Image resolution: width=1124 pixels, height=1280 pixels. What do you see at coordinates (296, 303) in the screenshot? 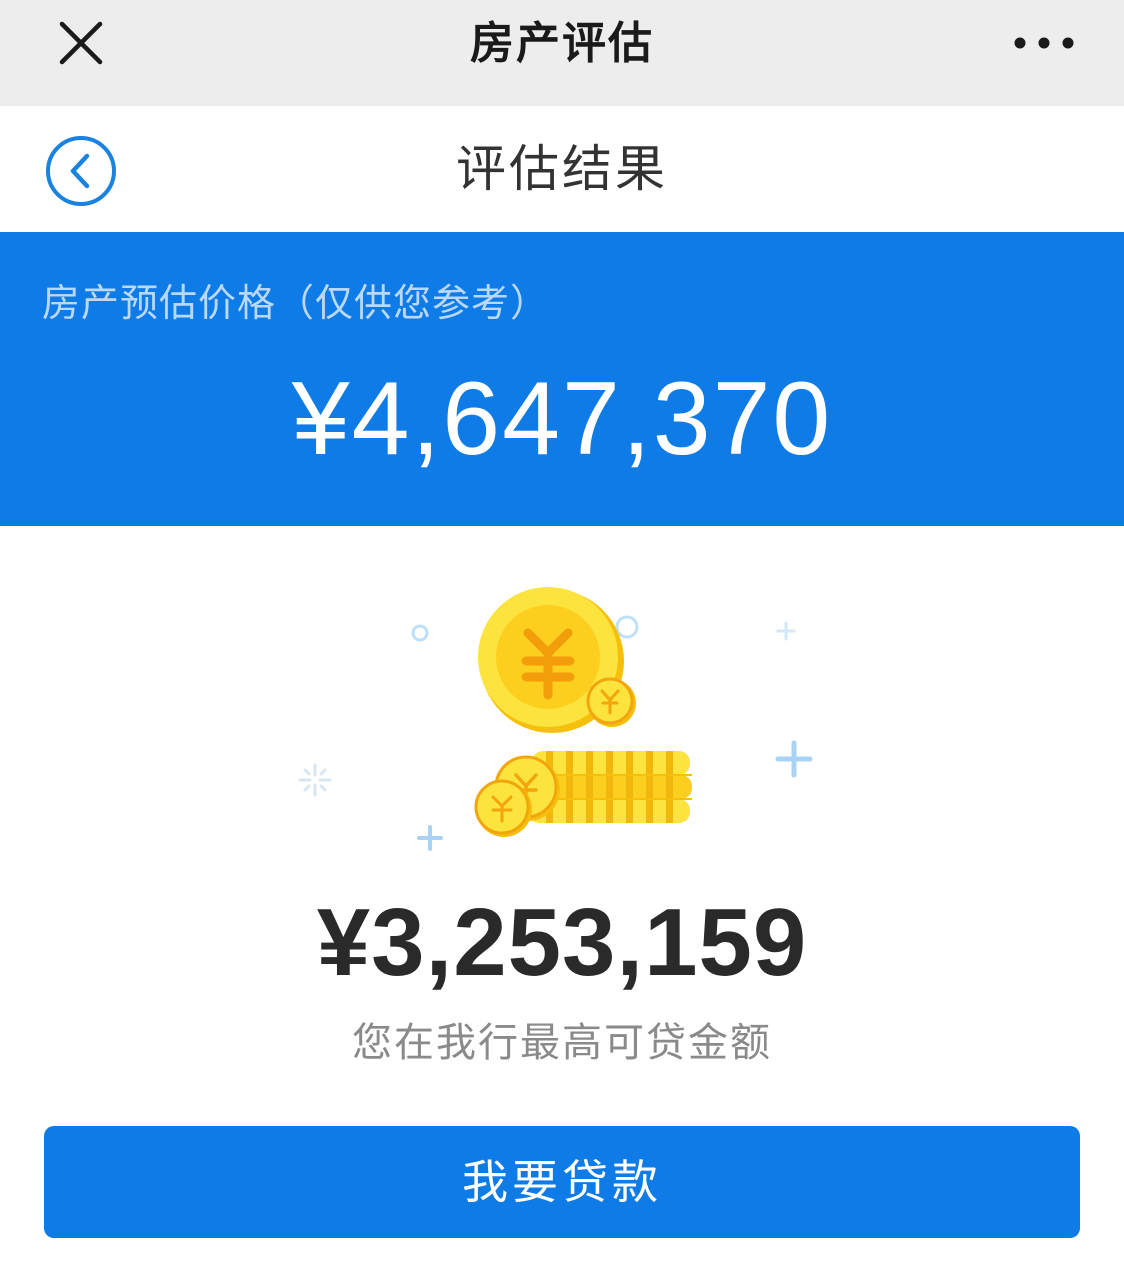
I see `estimate-label: 房产预估价格（仅供您参考）` at bounding box center [296, 303].